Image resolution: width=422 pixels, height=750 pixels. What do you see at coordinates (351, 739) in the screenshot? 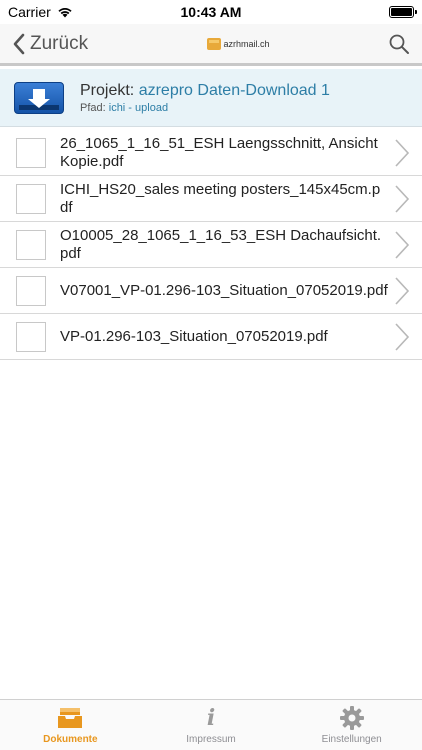
I see `tab-label: Einstellungen` at bounding box center [351, 739].